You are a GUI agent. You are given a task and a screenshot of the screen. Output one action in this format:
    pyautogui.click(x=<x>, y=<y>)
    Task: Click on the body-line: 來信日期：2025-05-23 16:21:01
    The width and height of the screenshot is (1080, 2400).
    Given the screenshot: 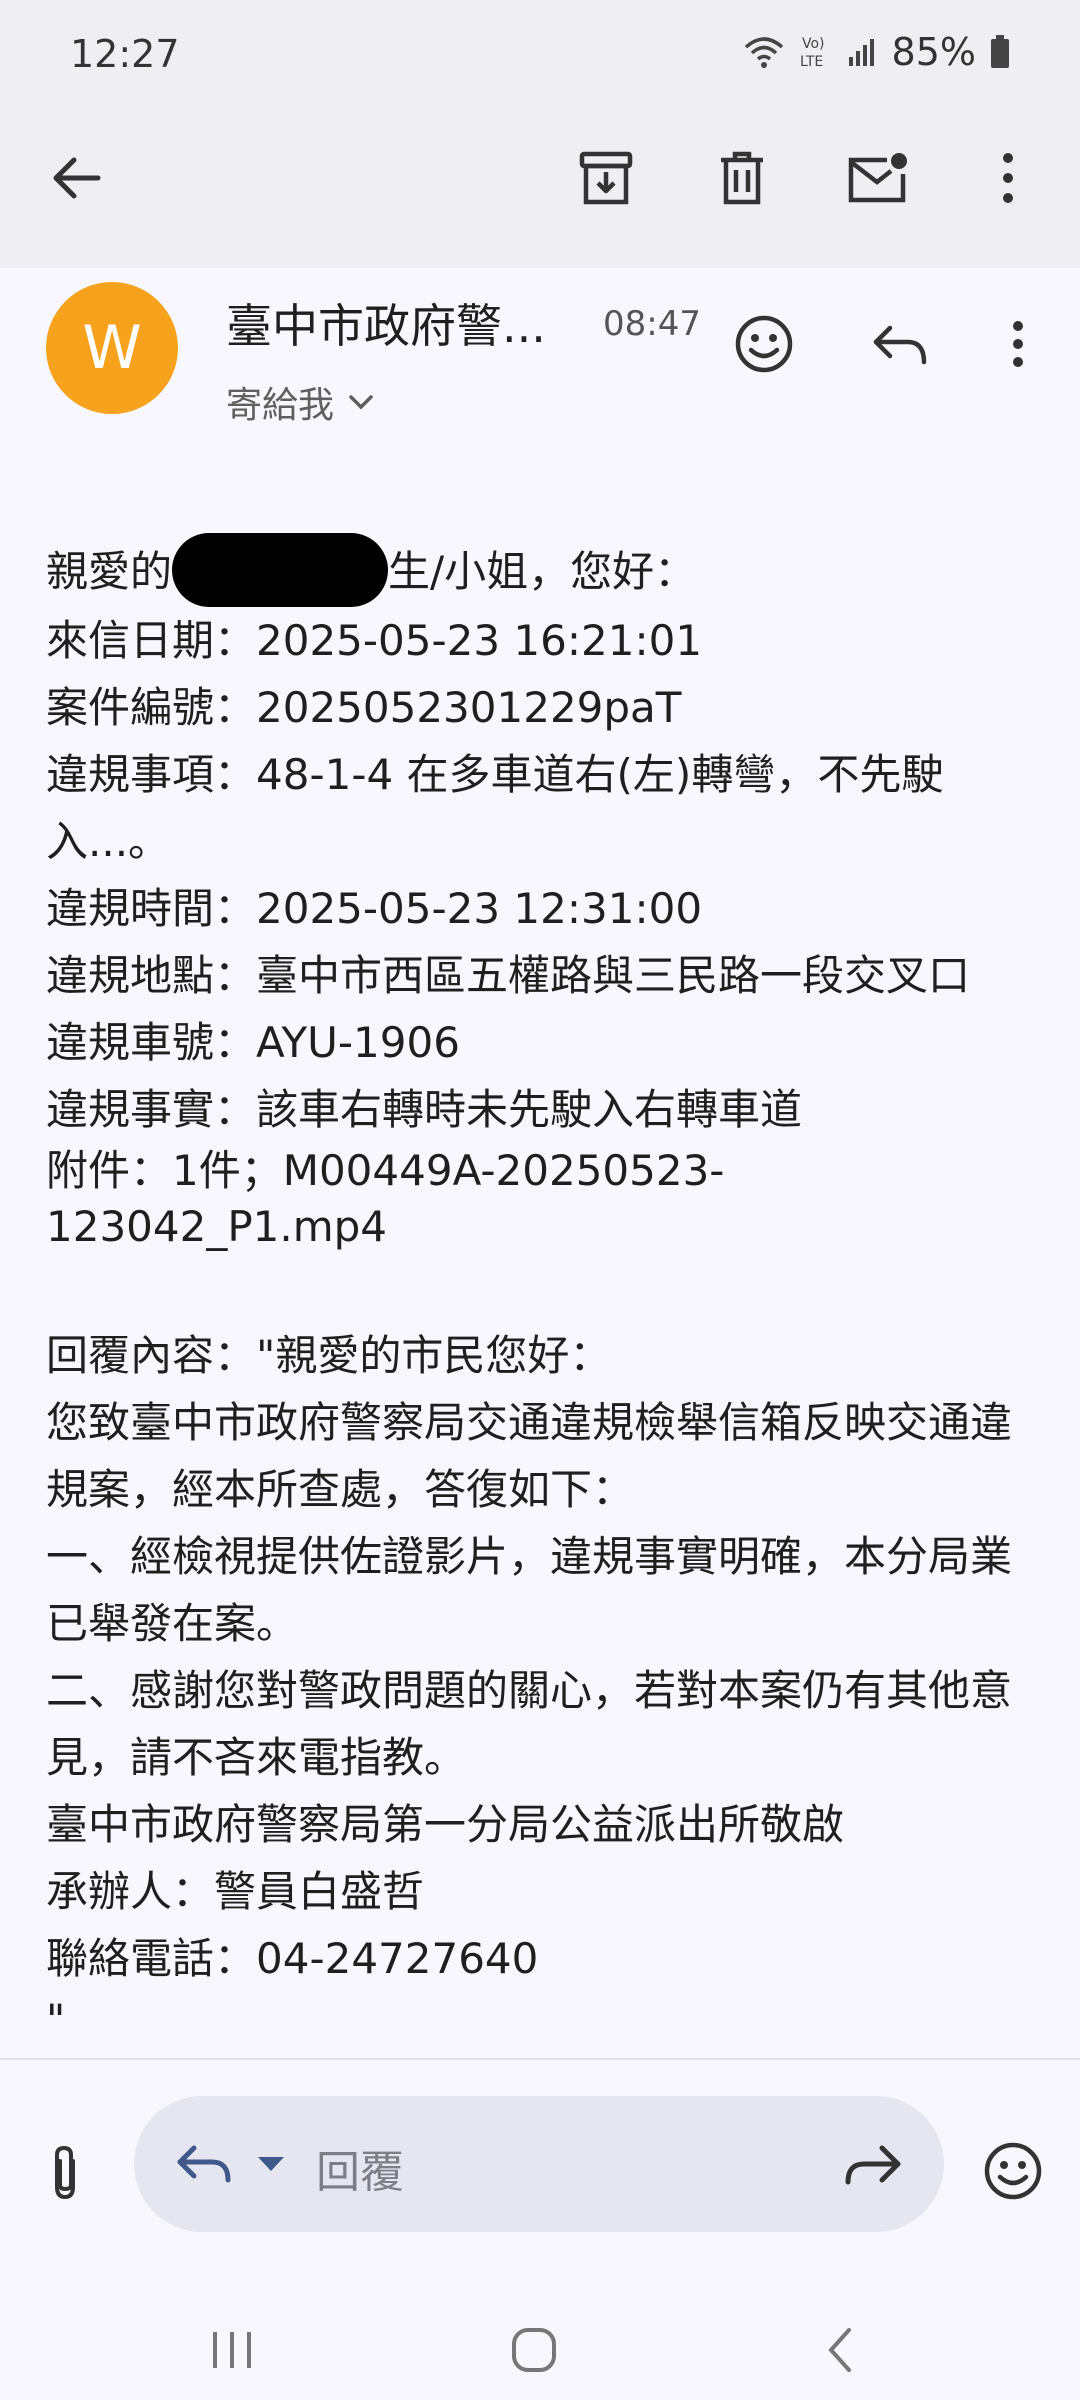 What is the action you would take?
    pyautogui.click(x=374, y=640)
    